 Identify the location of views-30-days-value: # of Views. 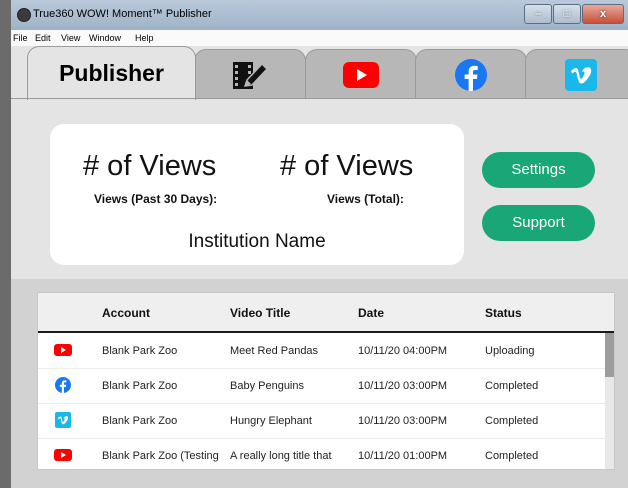
(150, 166).